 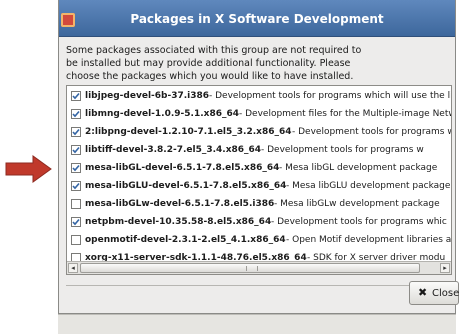 I want to click on package-description: - SDK for X server driver modu, so click(x=376, y=257).